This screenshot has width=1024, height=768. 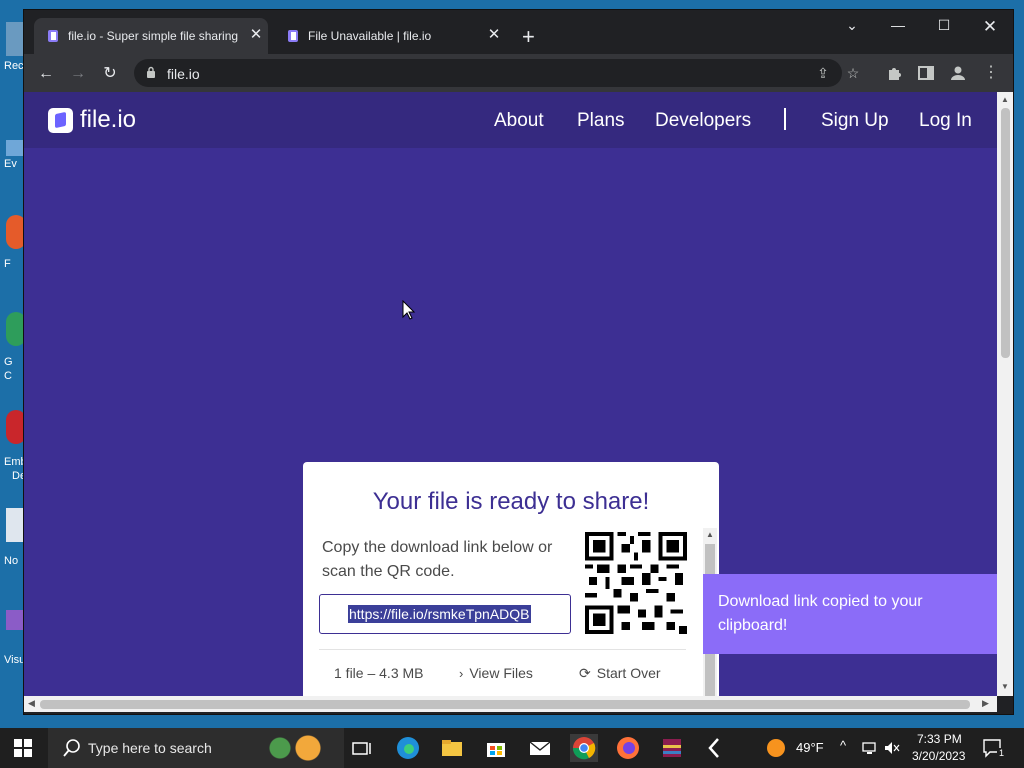 What do you see at coordinates (1005, 686) in the screenshot?
I see `scroll-down-arrow-icon: ▼` at bounding box center [1005, 686].